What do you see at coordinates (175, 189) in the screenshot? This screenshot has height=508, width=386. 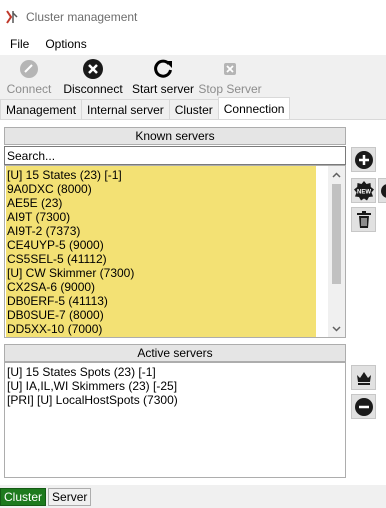 I see `list-item: 9A0DXC (8000)` at bounding box center [175, 189].